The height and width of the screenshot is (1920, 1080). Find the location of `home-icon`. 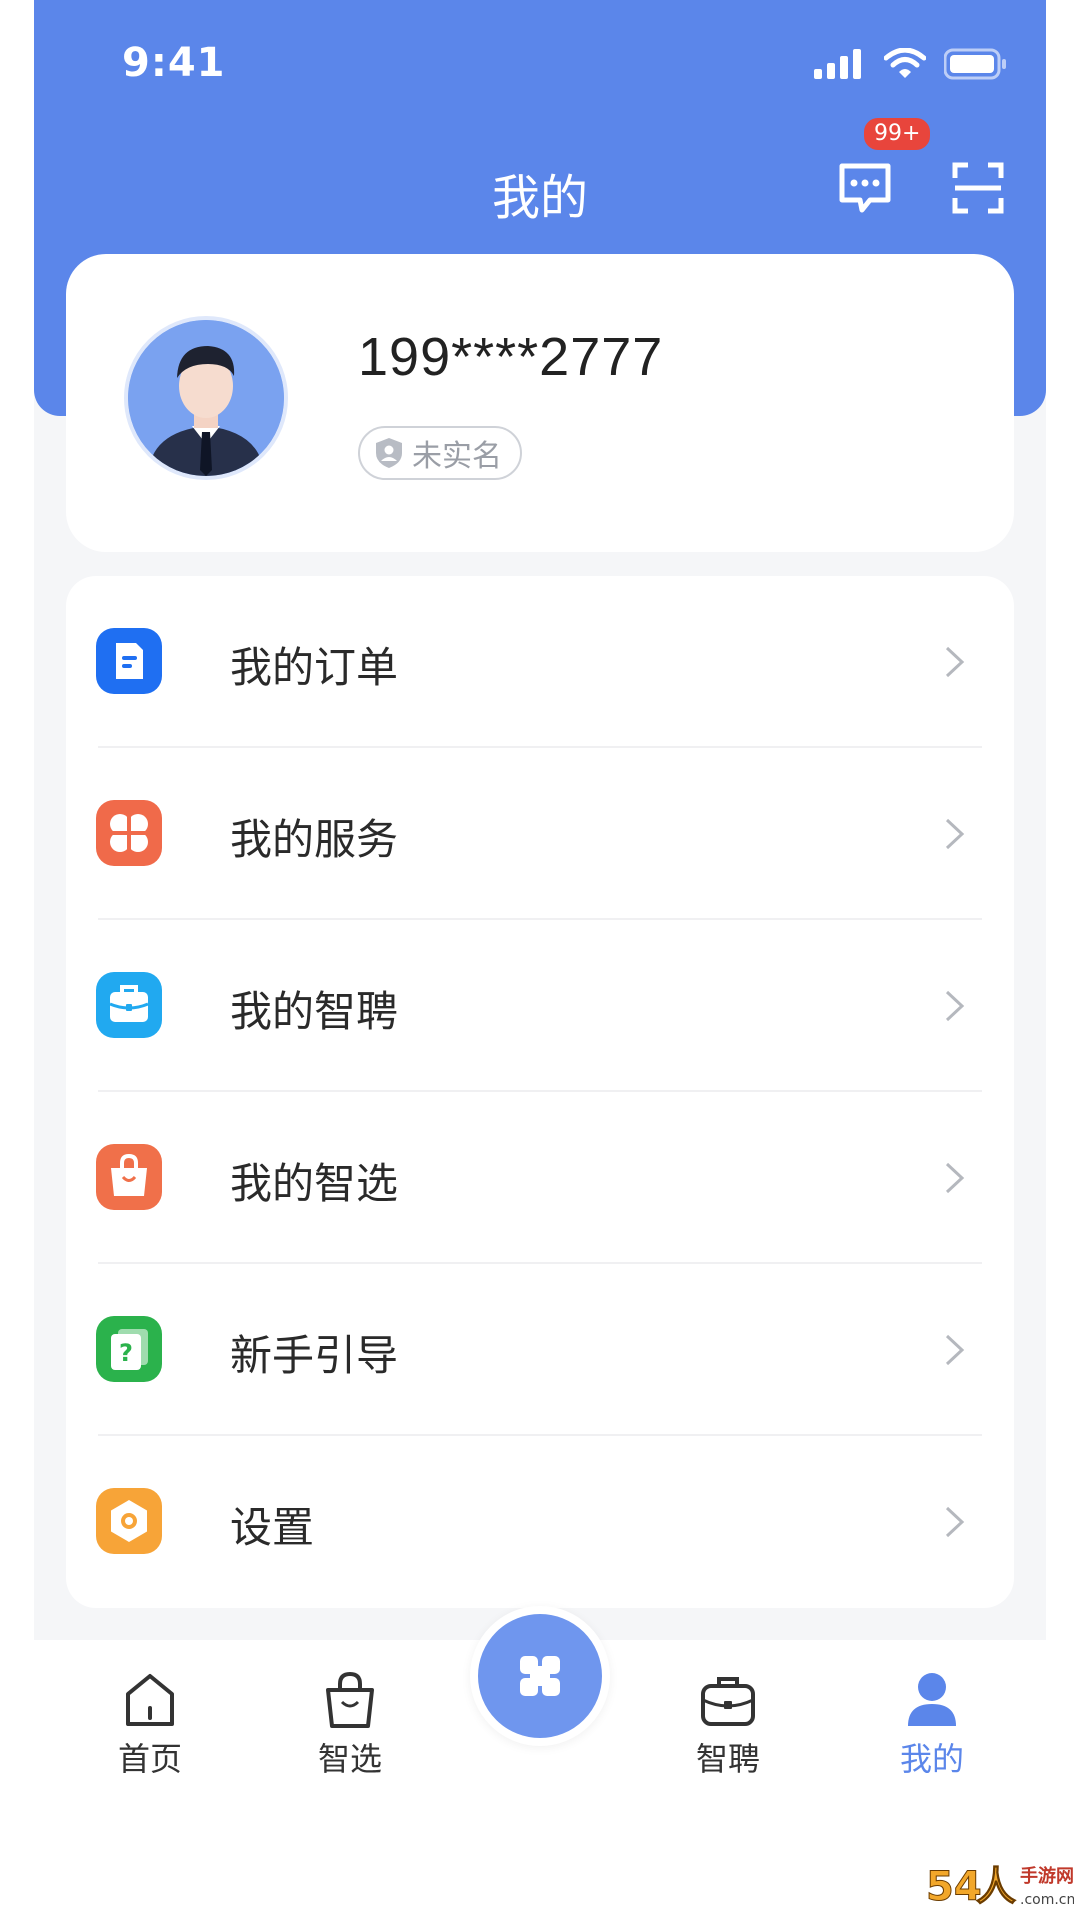

home-icon is located at coordinates (150, 1700).